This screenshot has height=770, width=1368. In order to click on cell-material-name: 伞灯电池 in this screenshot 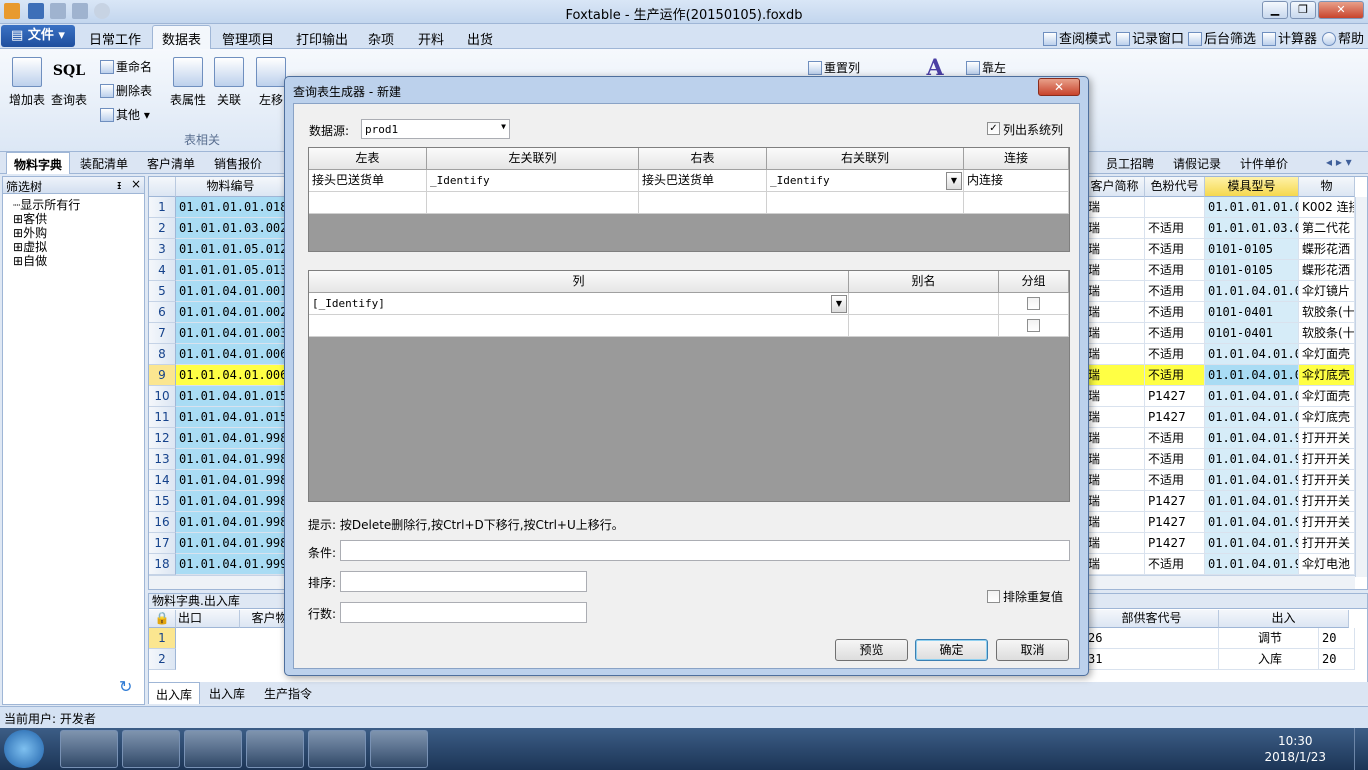, I will do `click(1327, 564)`.